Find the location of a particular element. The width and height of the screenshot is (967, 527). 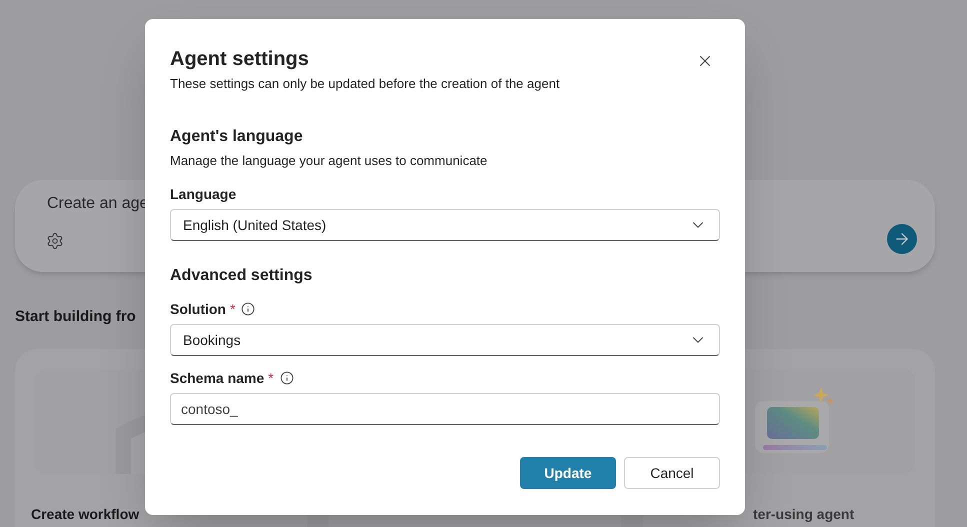

update-button: Update is located at coordinates (568, 473).